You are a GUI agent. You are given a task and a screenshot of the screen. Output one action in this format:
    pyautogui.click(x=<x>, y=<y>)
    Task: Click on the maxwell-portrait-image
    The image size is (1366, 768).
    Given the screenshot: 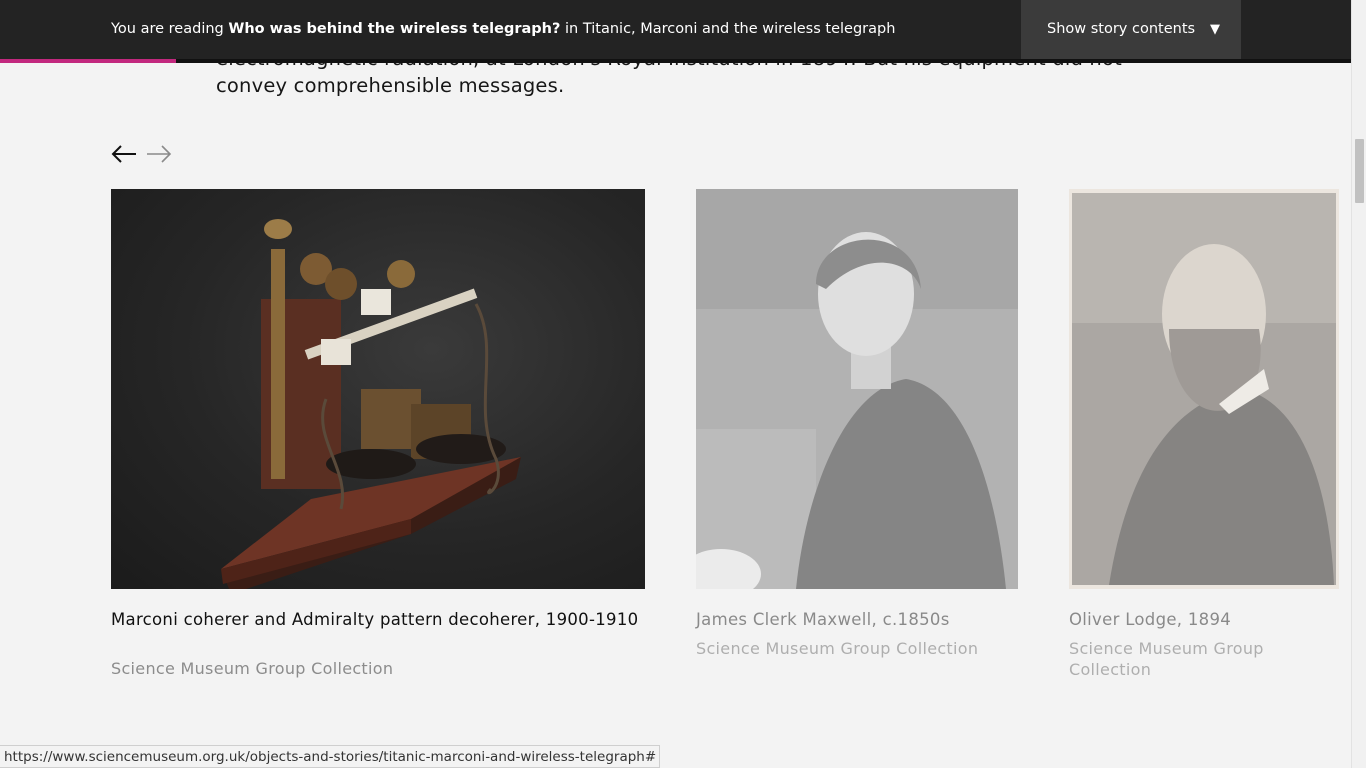 What is the action you would take?
    pyautogui.click(x=857, y=389)
    